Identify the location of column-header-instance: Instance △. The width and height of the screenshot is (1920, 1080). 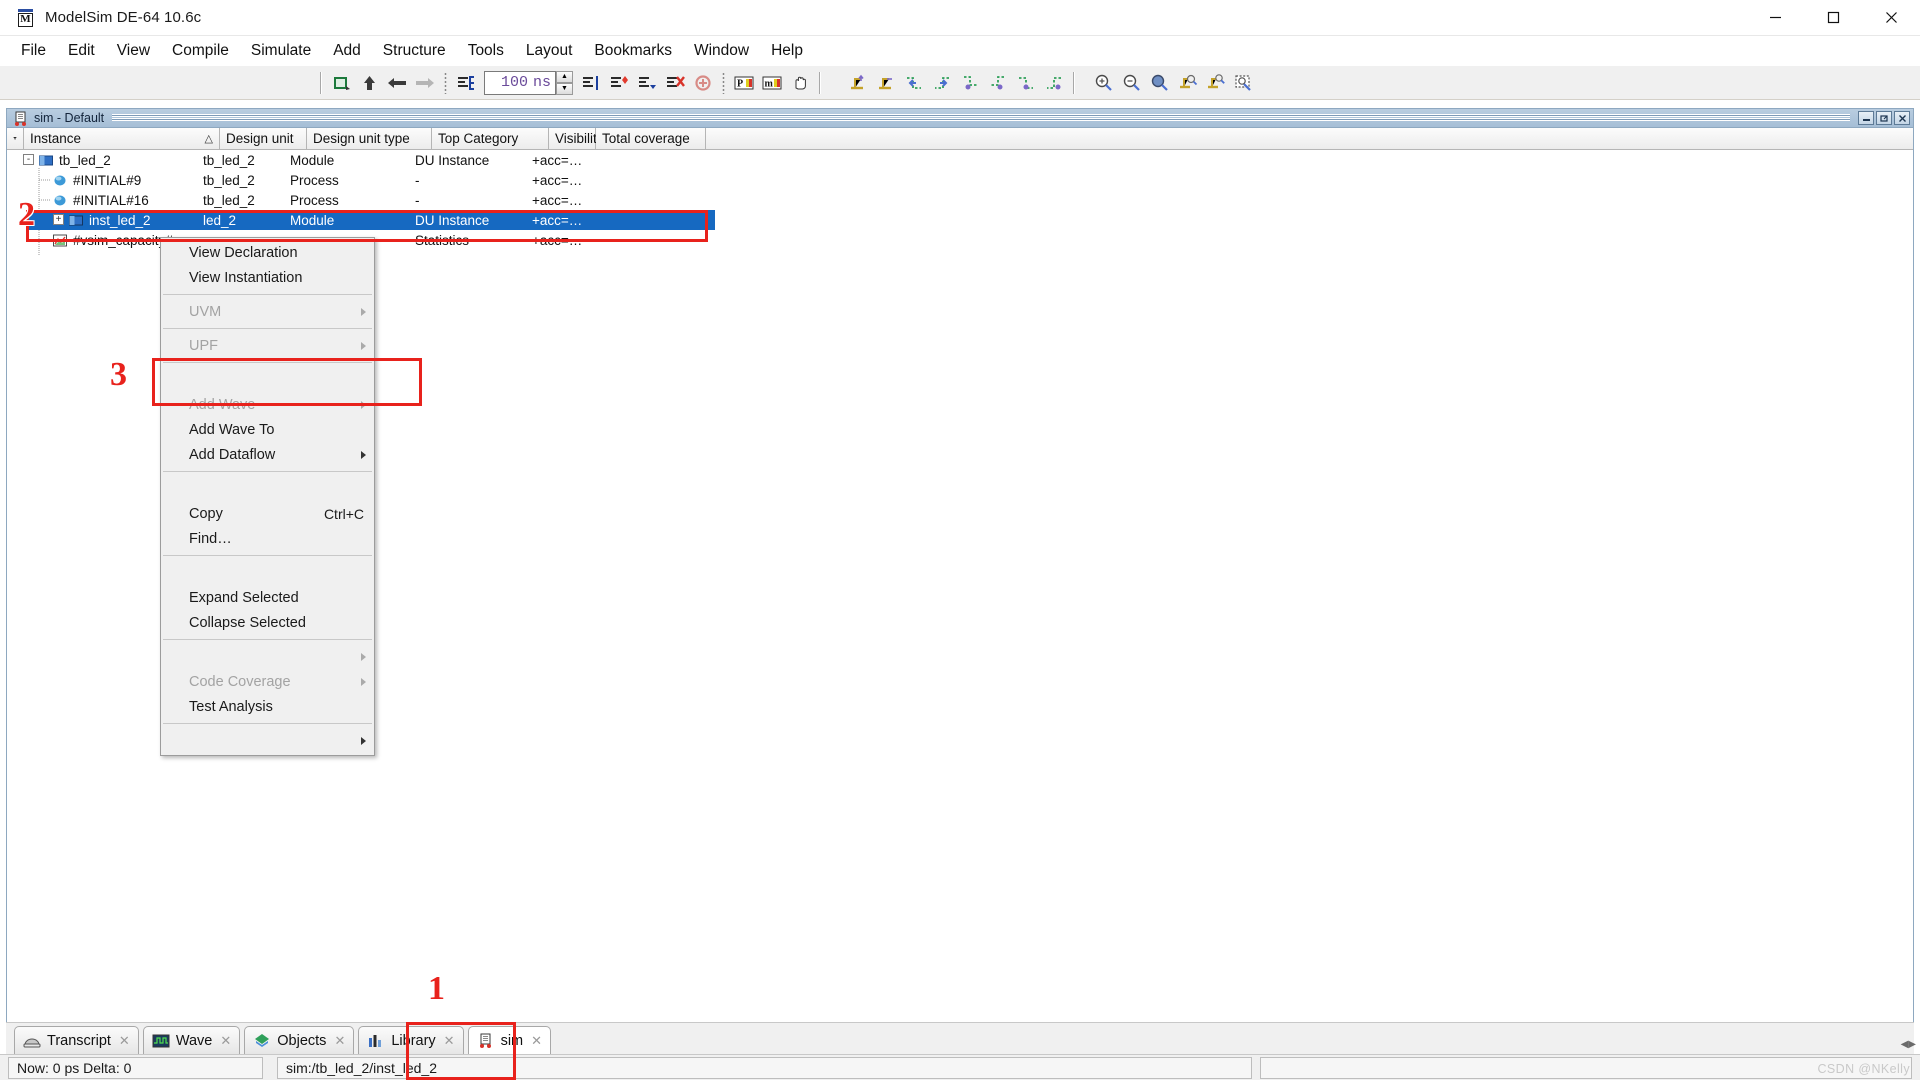
(122, 138).